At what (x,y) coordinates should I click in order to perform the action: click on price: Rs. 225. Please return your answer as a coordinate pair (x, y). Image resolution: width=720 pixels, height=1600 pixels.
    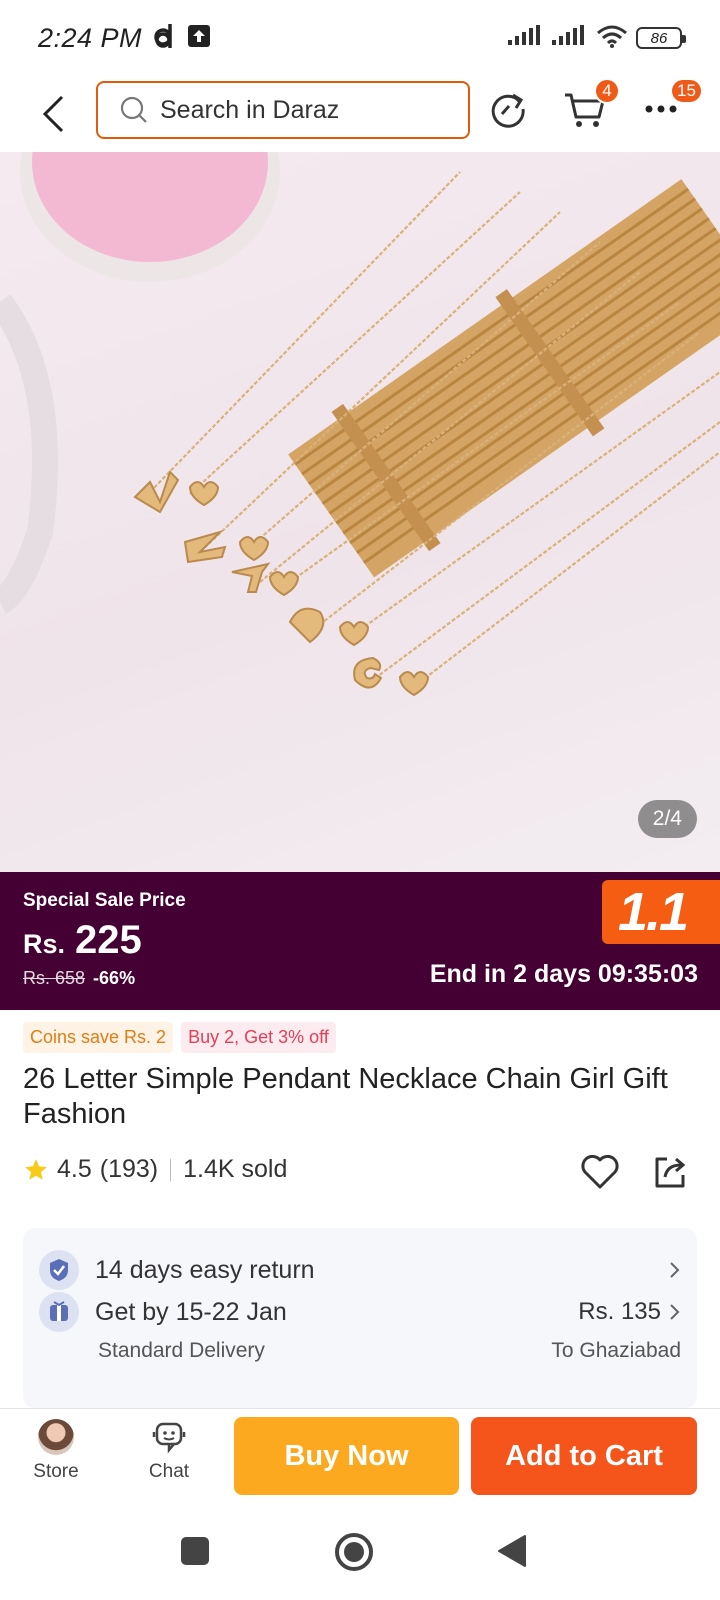
    Looking at the image, I should click on (82, 940).